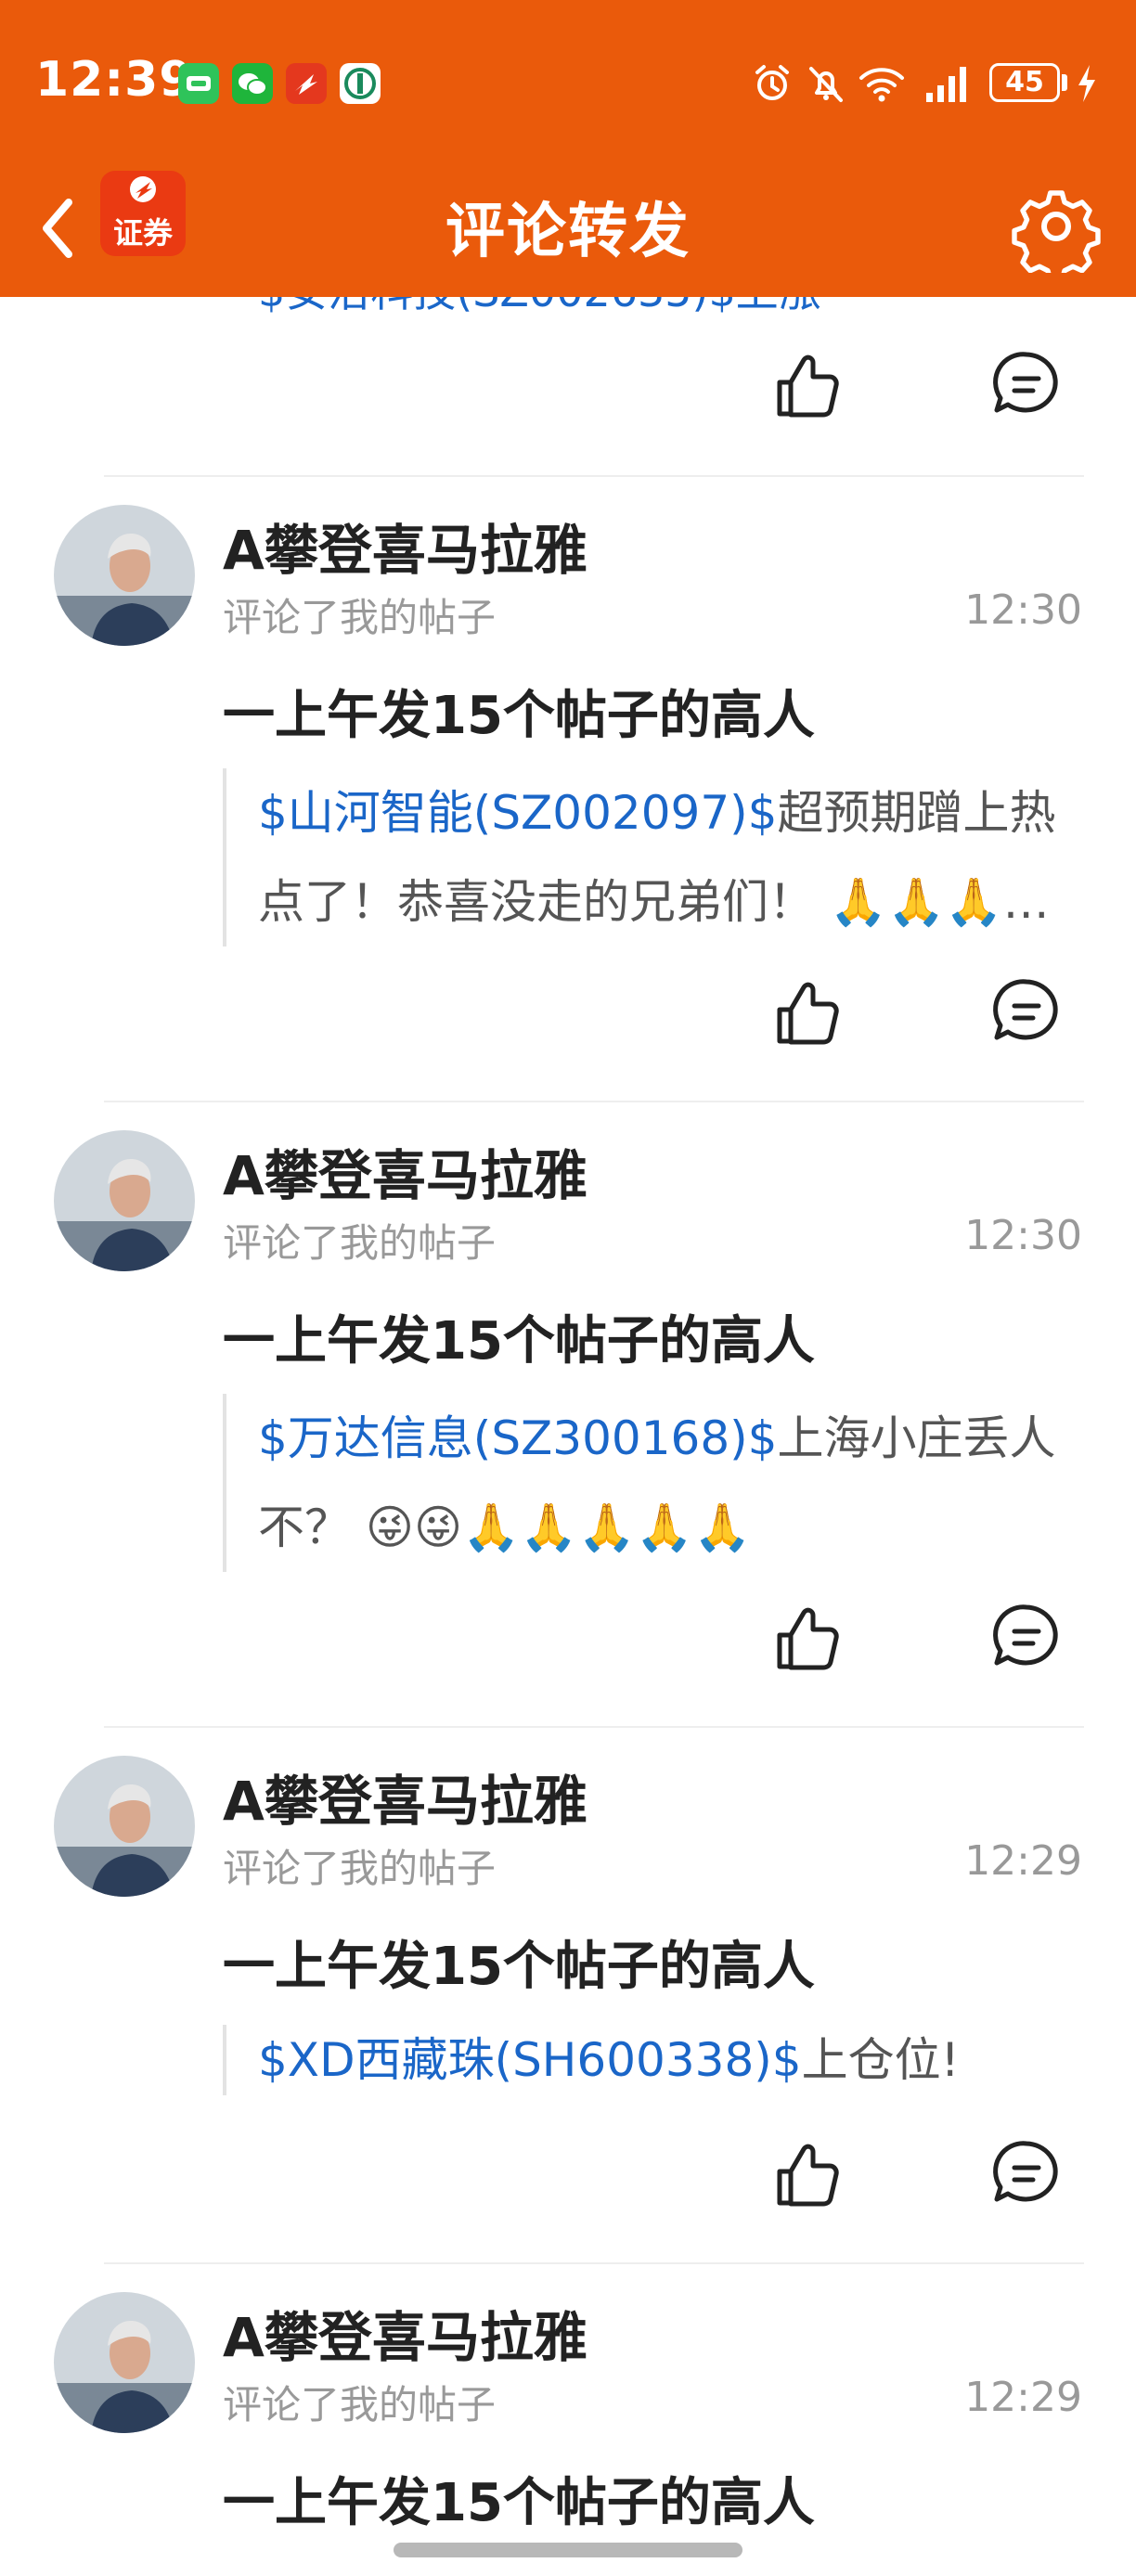  Describe the element at coordinates (1056, 237) in the screenshot. I see `gear-icon` at that location.